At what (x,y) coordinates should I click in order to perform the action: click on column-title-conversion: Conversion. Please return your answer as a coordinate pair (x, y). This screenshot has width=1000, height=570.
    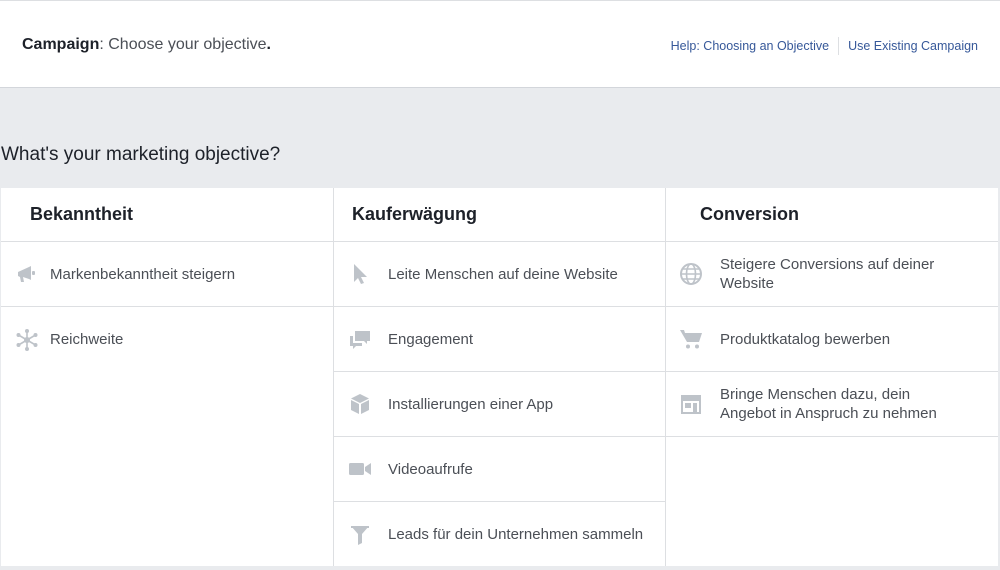
    Looking at the image, I should click on (832, 215).